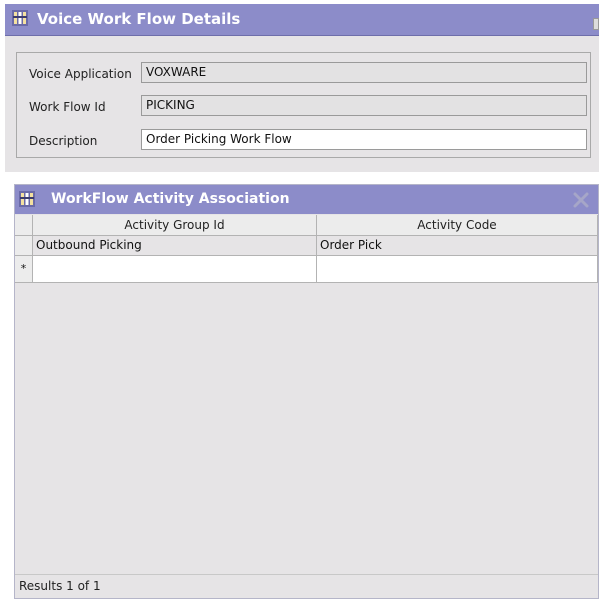 Image resolution: width=599 pixels, height=599 pixels. Describe the element at coordinates (175, 225) in the screenshot. I see `column-header-activity-group-id: Activity Group Id` at that location.